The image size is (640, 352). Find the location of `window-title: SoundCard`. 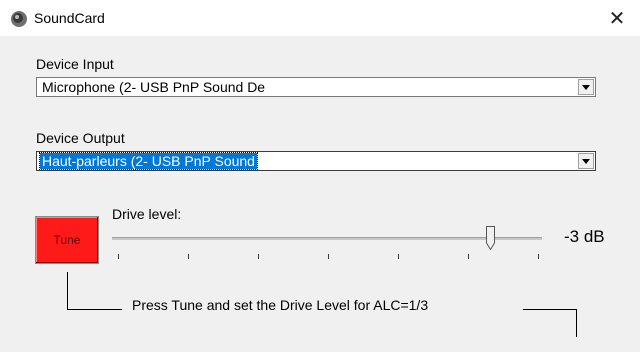

window-title: SoundCard is located at coordinates (69, 18).